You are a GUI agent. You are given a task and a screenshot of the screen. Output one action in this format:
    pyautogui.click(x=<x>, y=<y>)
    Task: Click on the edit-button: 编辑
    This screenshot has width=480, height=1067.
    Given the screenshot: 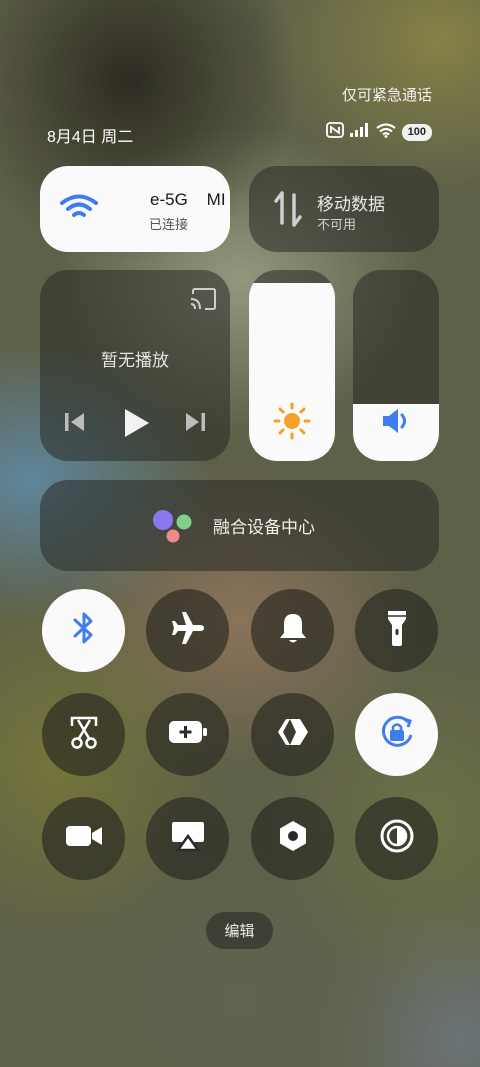 What is the action you would take?
    pyautogui.click(x=239, y=930)
    